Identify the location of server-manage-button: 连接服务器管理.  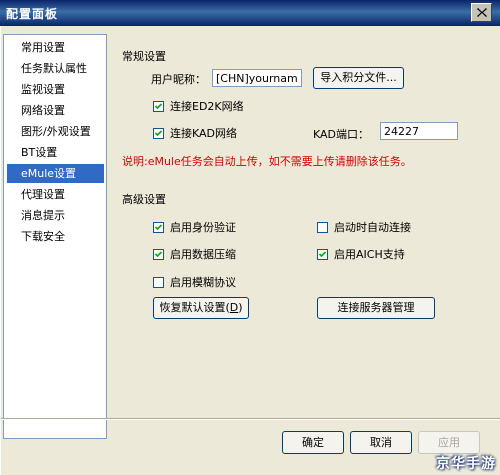
(376, 308).